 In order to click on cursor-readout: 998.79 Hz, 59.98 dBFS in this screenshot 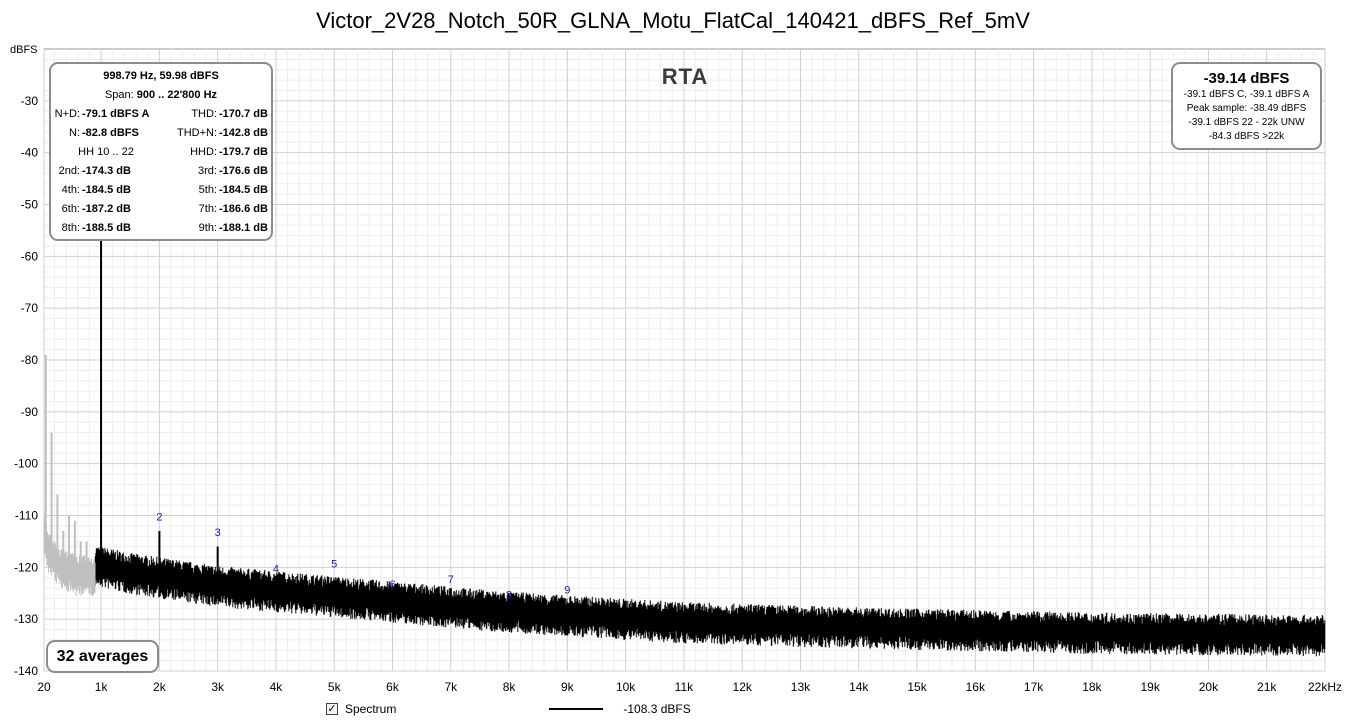, I will do `click(161, 76)`.